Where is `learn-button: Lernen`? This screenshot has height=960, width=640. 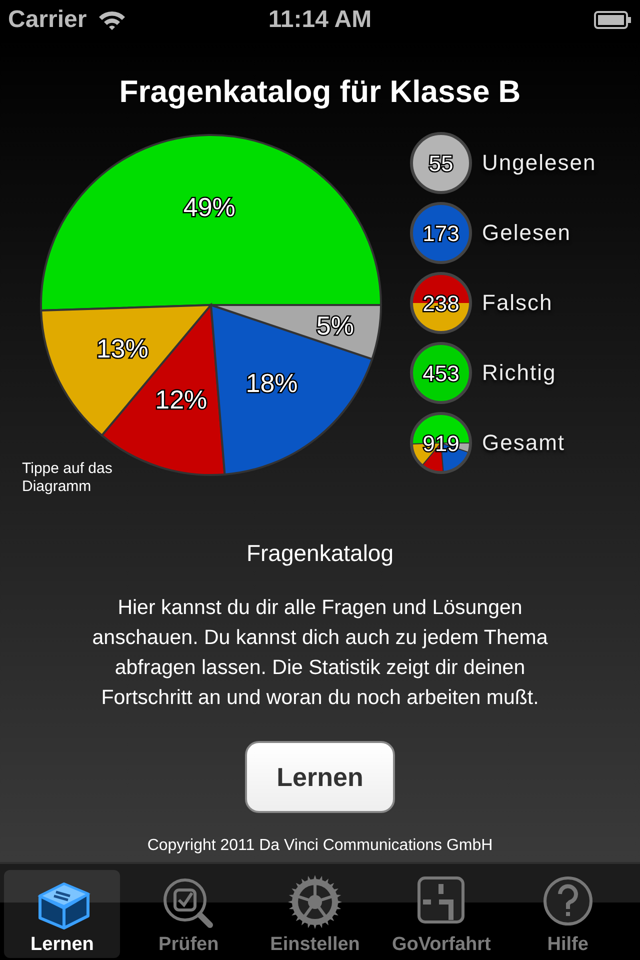
learn-button: Lernen is located at coordinates (320, 777).